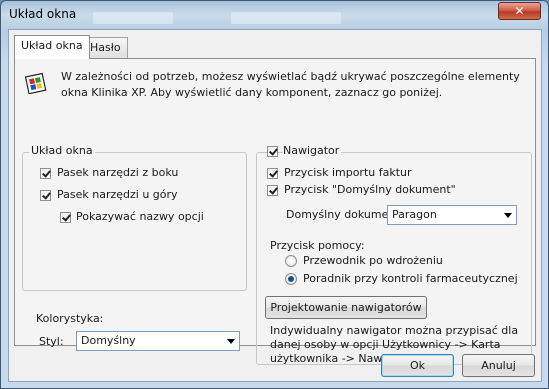 This screenshot has width=549, height=389. I want to click on design-navigators-label: Projektowanie nawigatorów, so click(346, 307).